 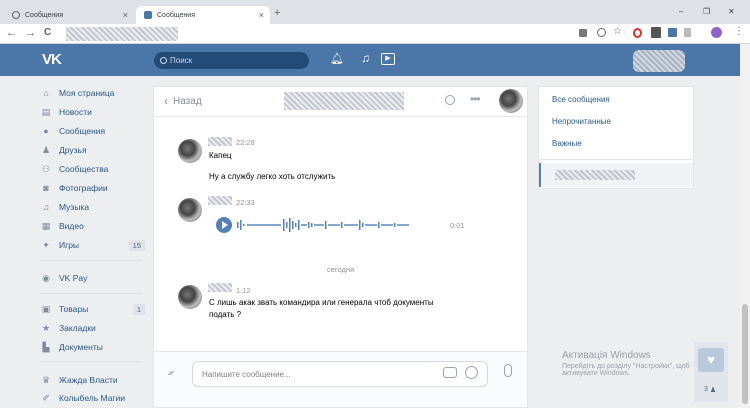 What do you see at coordinates (92, 93) in the screenshot?
I see `menu-item-my-page: ⌂ Моя страница` at bounding box center [92, 93].